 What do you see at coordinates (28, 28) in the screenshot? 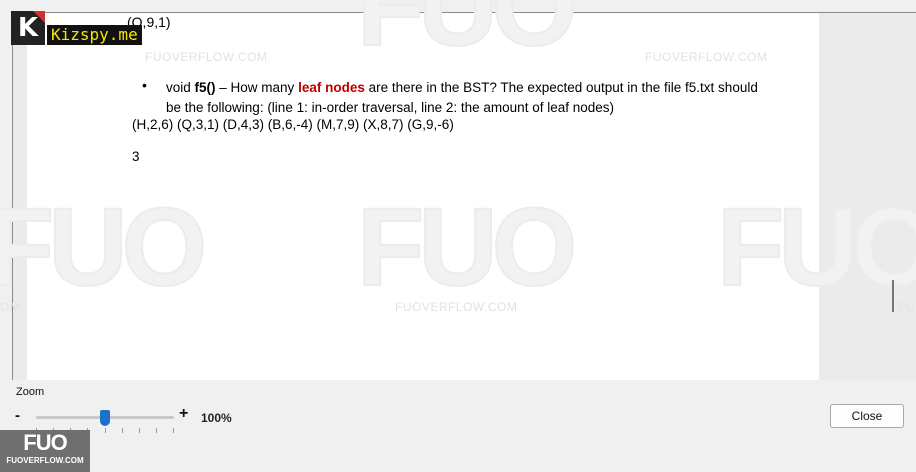
I see `logo-k-icon: K` at bounding box center [28, 28].